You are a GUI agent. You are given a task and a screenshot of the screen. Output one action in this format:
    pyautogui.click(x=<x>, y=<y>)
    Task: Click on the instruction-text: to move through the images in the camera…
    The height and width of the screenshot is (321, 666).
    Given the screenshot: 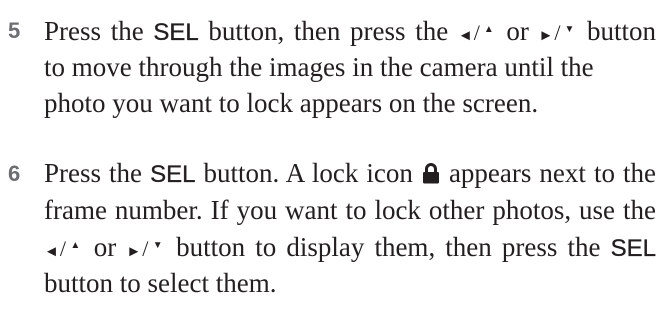 What is the action you would take?
    pyautogui.click(x=319, y=66)
    